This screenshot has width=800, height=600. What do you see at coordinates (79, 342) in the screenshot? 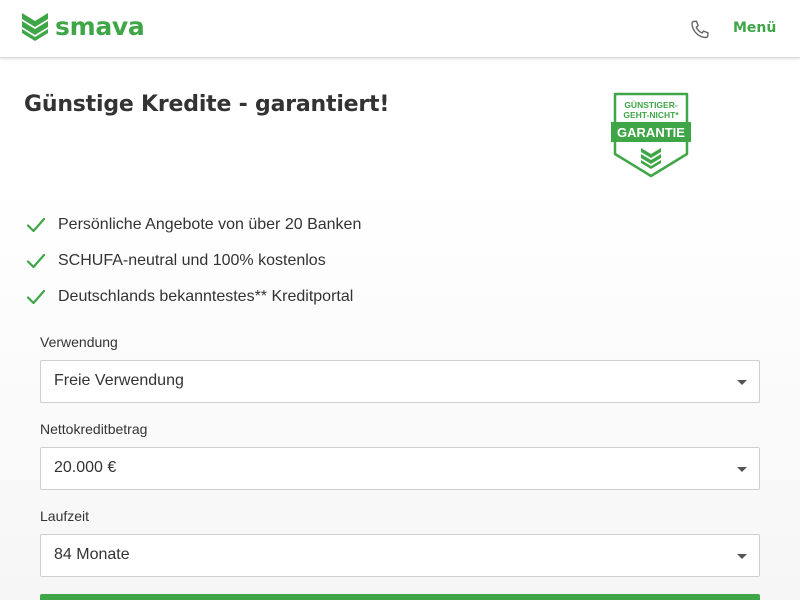
I see `usage-label: Verwendung` at bounding box center [79, 342].